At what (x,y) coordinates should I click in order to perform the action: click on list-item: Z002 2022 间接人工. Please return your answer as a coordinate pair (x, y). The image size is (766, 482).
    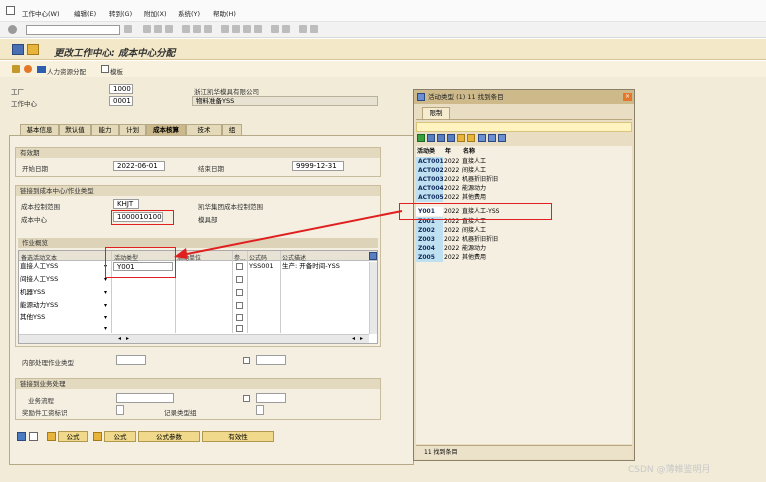
    Looking at the image, I should click on (466, 230).